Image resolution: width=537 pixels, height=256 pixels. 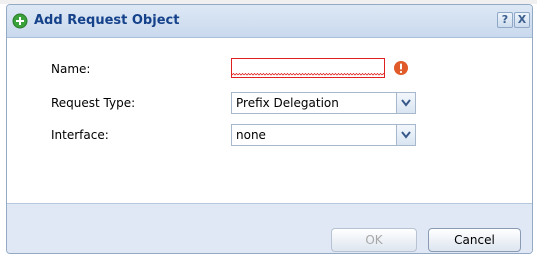 What do you see at coordinates (505, 20) in the screenshot?
I see `help-button: ?` at bounding box center [505, 20].